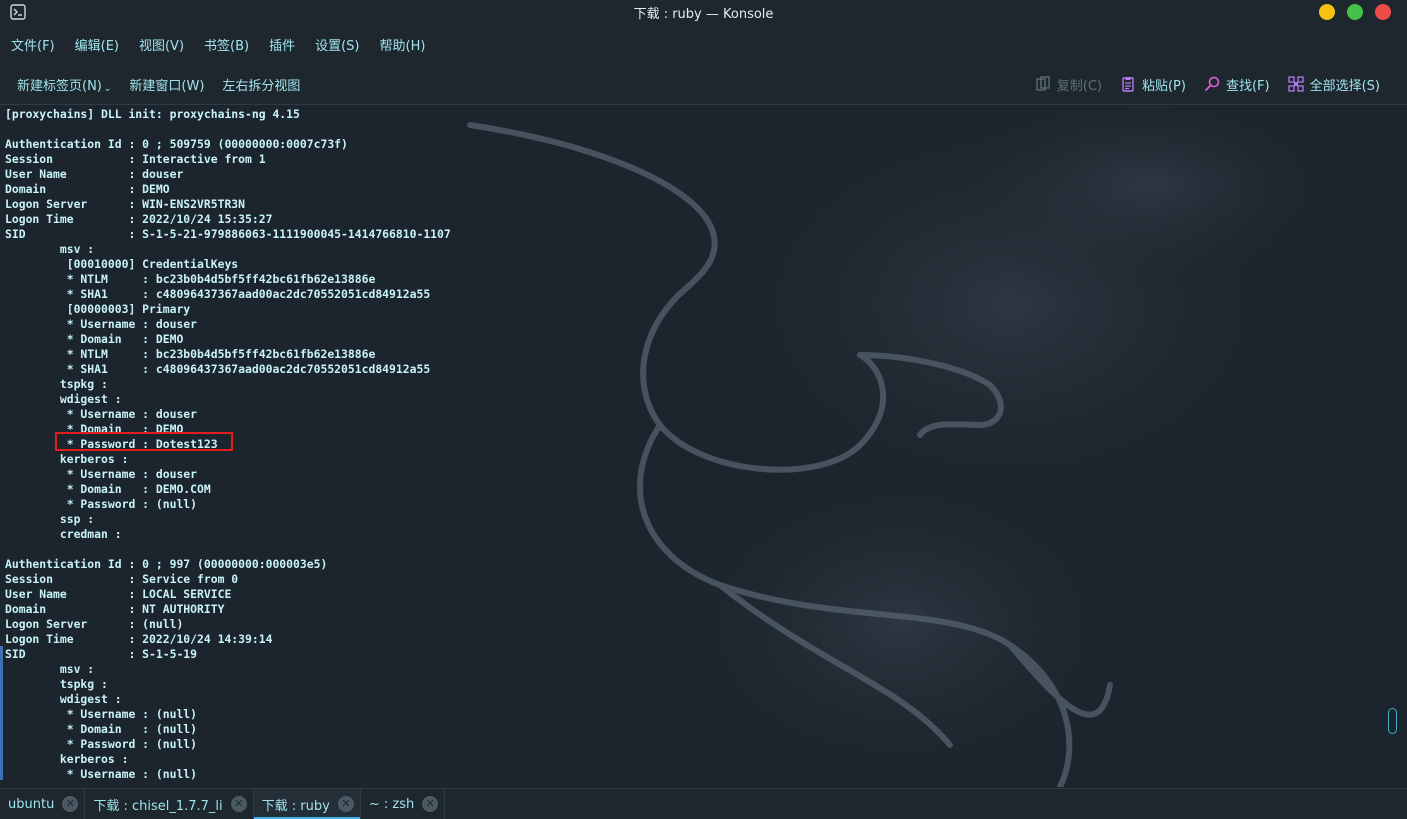 The height and width of the screenshot is (819, 1407). What do you see at coordinates (1344, 86) in the screenshot?
I see `select-all-label: 全部选择(S)` at bounding box center [1344, 86].